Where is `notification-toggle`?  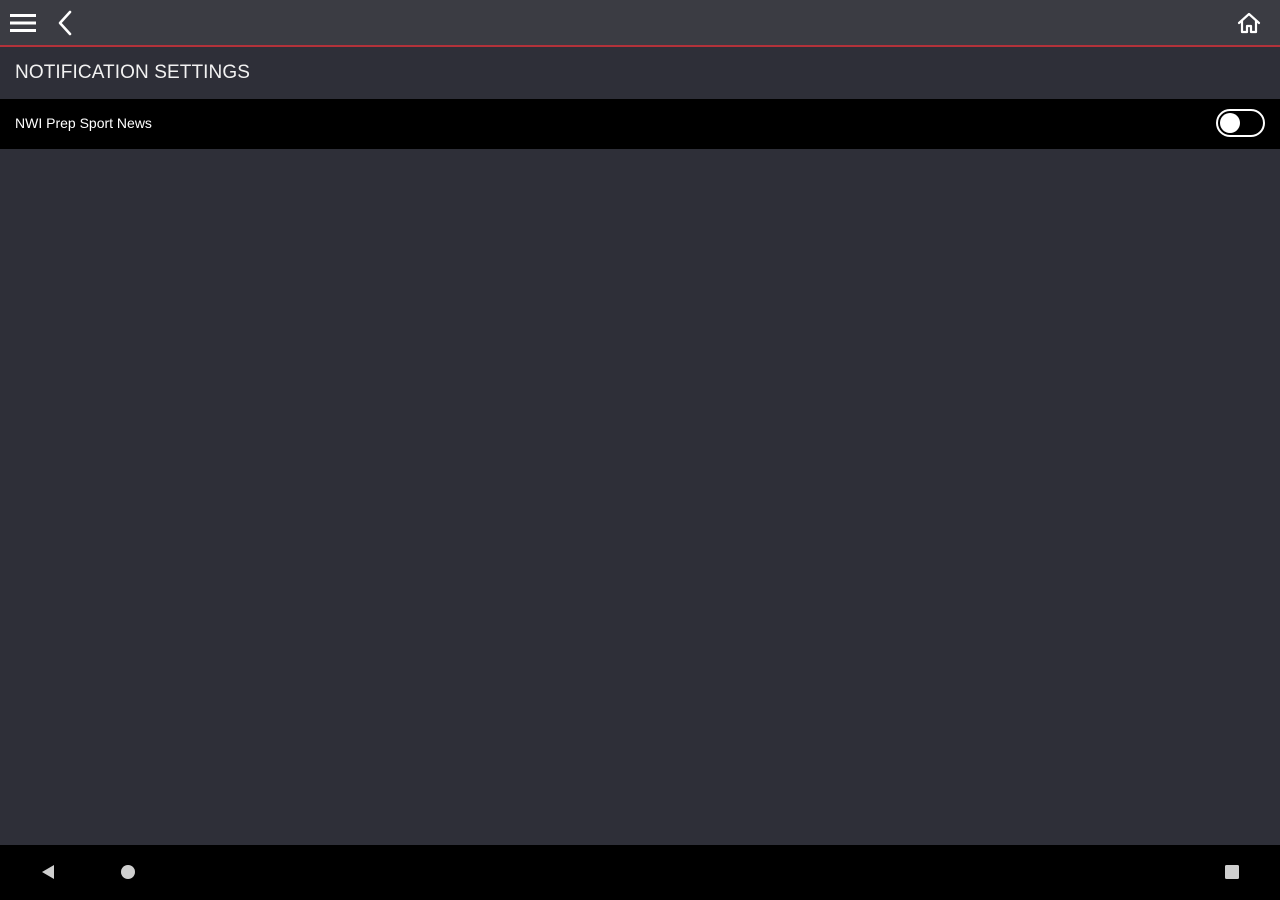
notification-toggle is located at coordinates (1240, 123).